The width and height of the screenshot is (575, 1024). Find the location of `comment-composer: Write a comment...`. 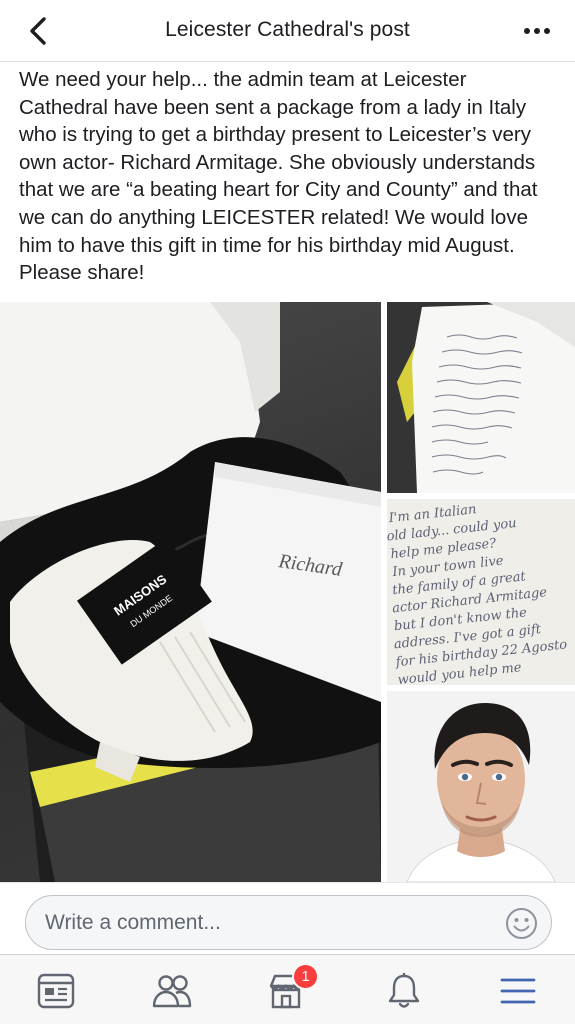

comment-composer: Write a comment... is located at coordinates (287, 918).